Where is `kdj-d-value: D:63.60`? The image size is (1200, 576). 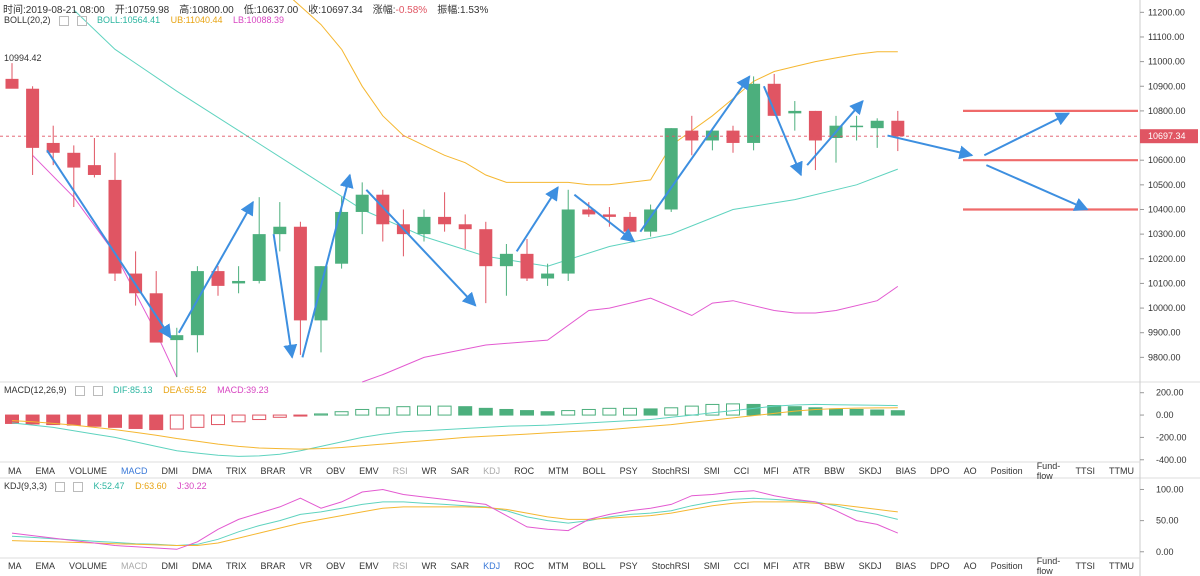
kdj-d-value: D:63.60 is located at coordinates (151, 486).